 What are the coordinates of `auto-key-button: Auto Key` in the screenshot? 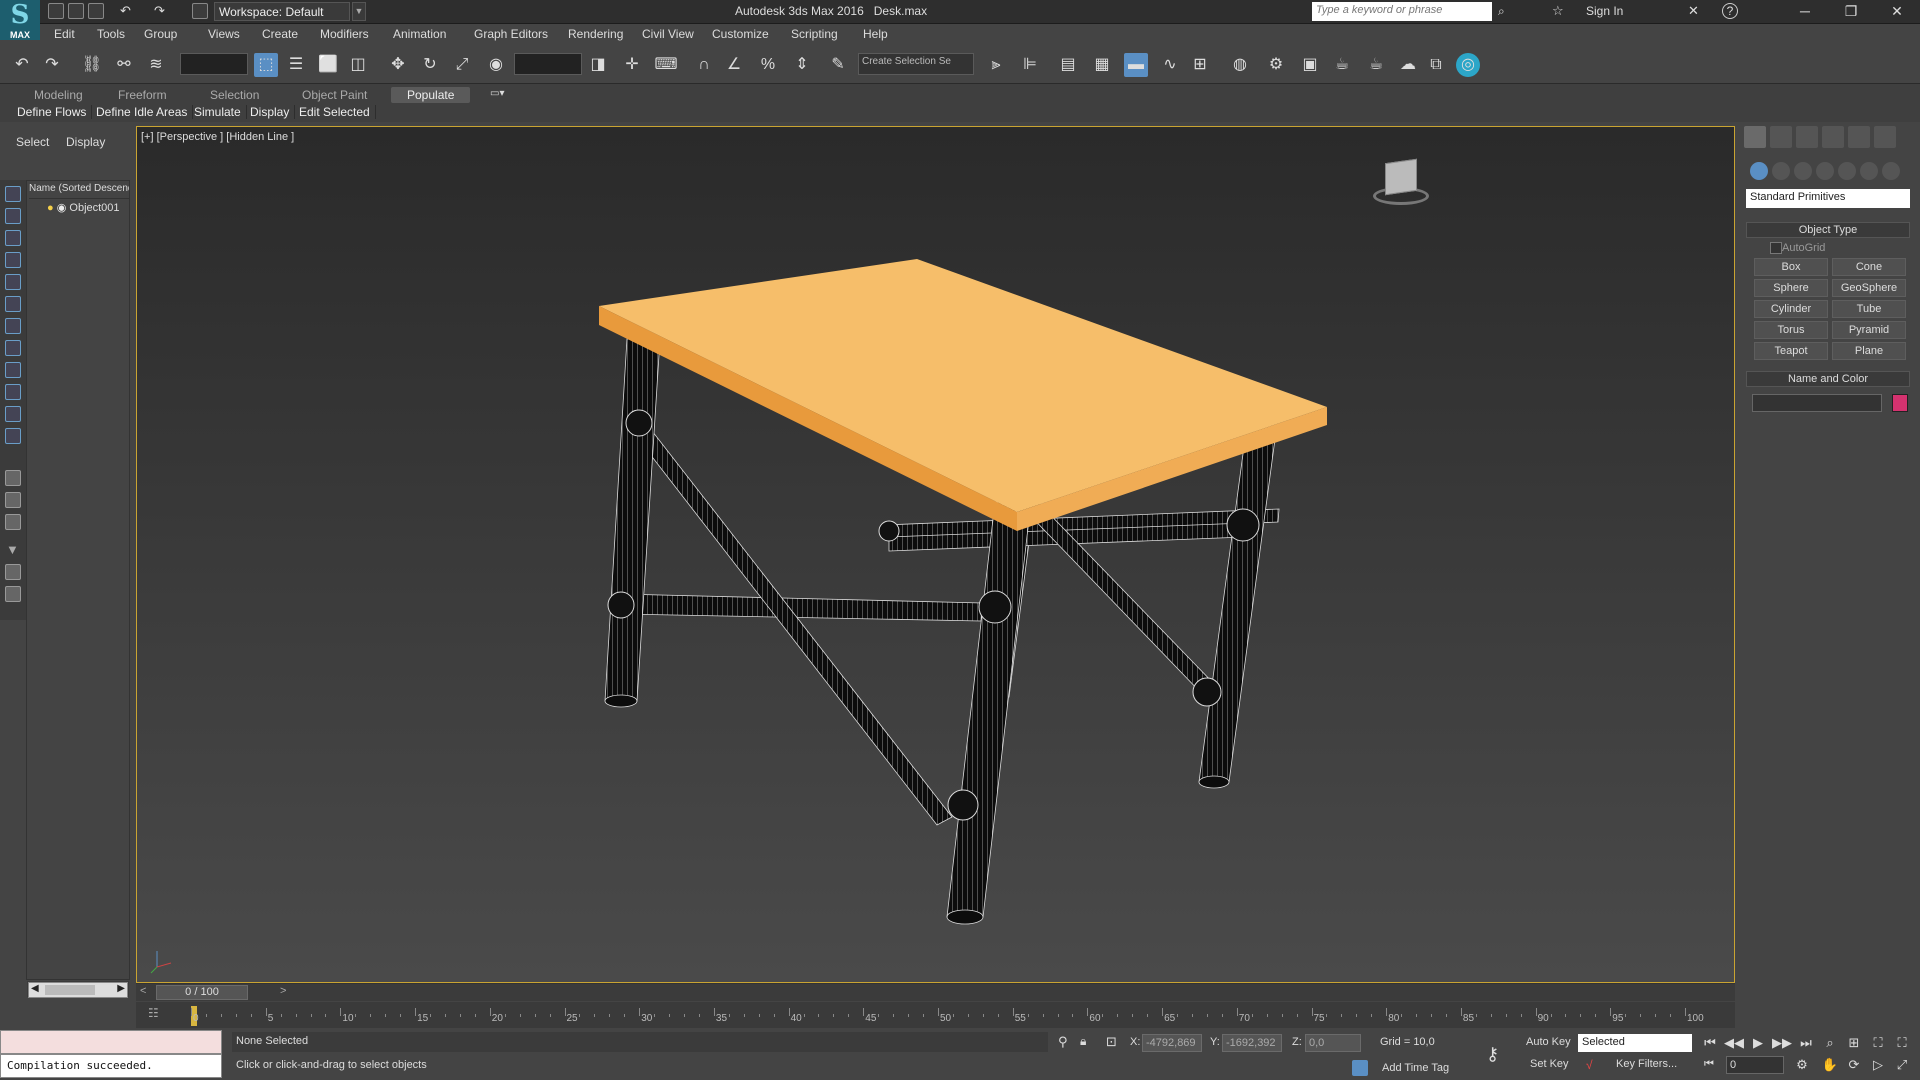 It's located at (1548, 1042).